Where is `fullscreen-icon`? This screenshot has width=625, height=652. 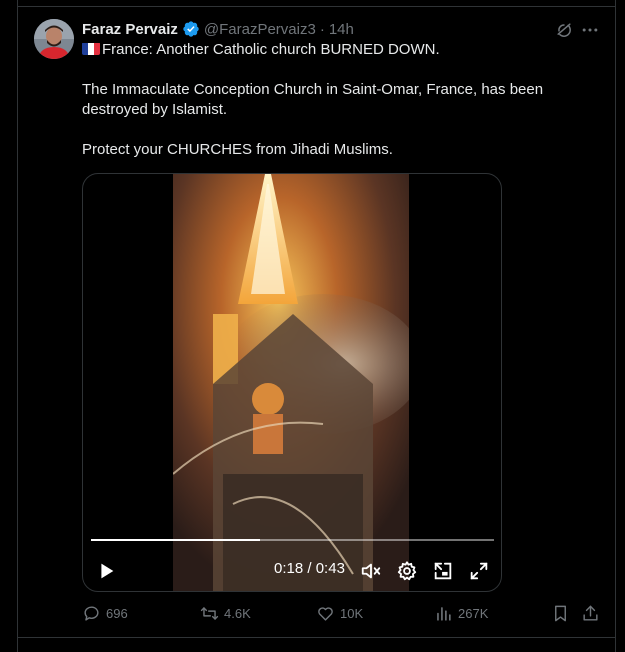
fullscreen-icon is located at coordinates (479, 571).